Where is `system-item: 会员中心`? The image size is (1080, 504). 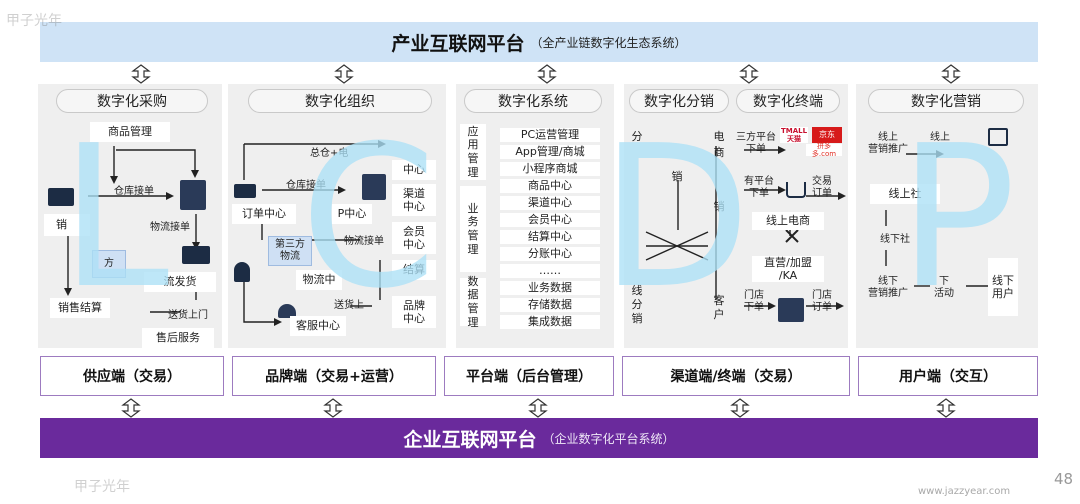 system-item: 会员中心 is located at coordinates (550, 220).